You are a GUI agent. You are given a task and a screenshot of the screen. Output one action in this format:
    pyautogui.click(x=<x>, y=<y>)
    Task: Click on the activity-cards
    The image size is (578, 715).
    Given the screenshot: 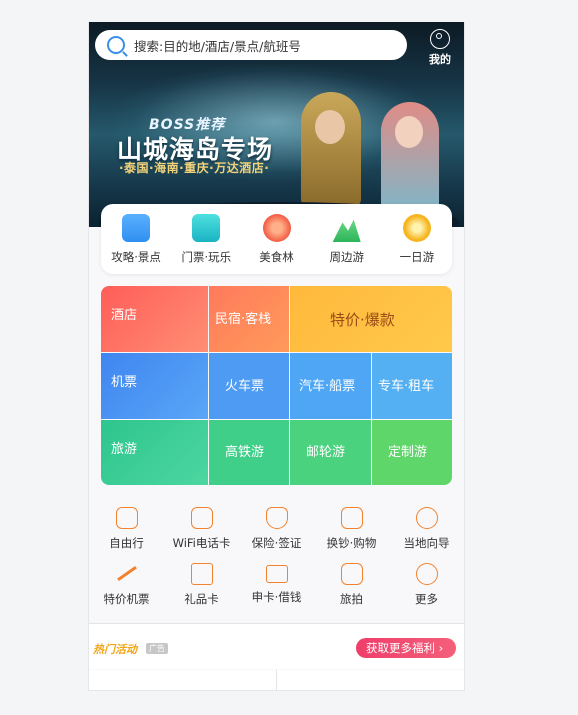 What is the action you would take?
    pyautogui.click(x=276, y=680)
    